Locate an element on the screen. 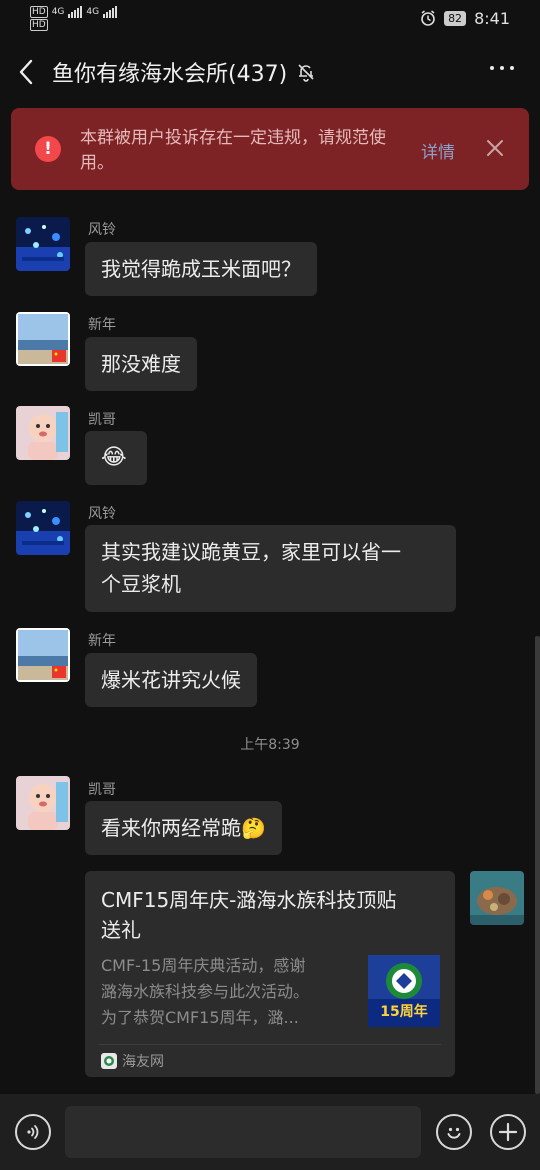 Image resolution: width=540 pixels, height=1170 pixels. message-input is located at coordinates (243, 1132).